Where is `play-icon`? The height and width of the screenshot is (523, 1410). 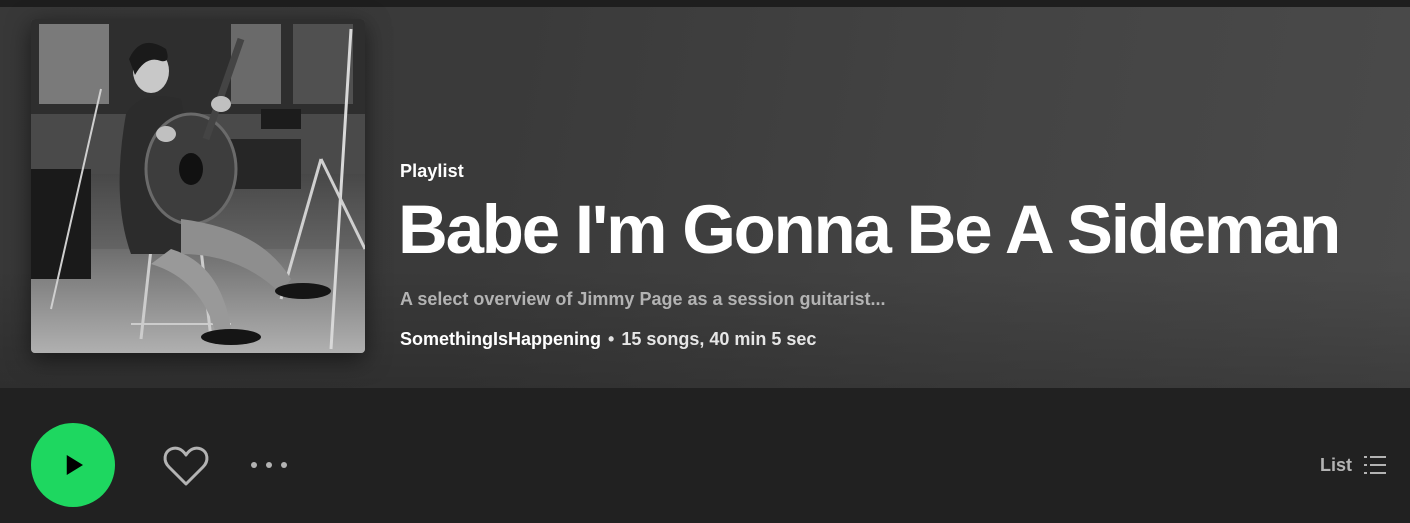
play-icon is located at coordinates (74, 465).